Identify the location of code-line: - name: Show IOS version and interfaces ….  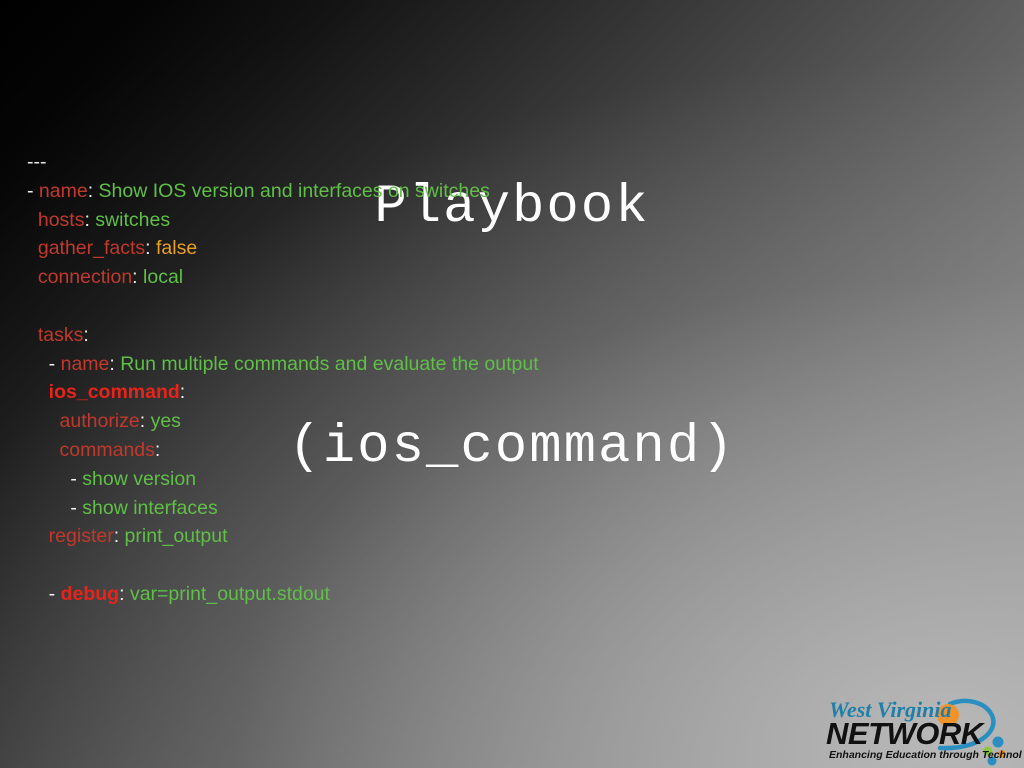
(442, 191).